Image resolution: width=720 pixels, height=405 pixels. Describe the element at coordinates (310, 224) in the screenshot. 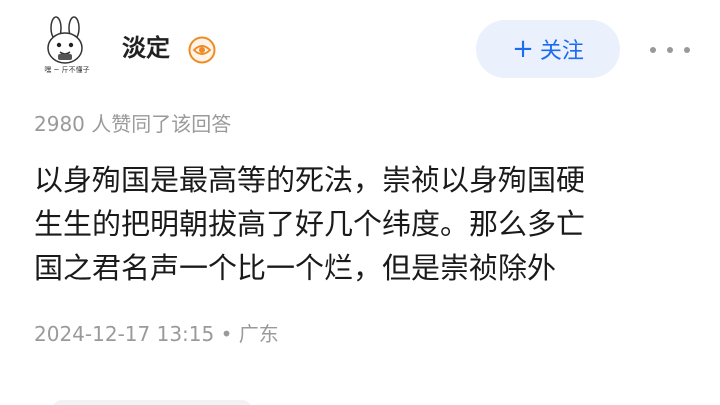

I see `answer-line: 生生的把明朝拔高了好几个纬度。那么多亡` at that location.